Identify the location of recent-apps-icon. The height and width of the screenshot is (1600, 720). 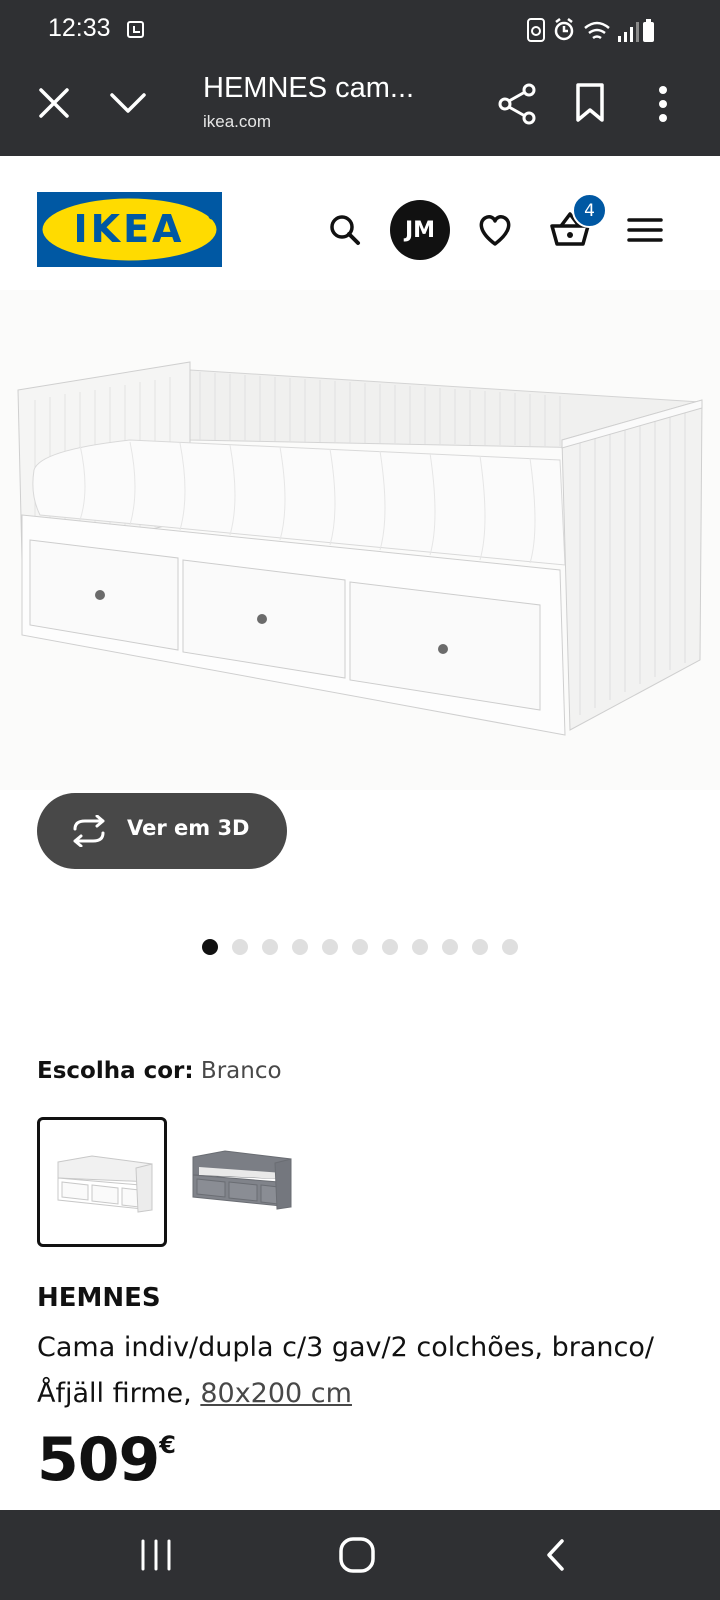
(156, 1555).